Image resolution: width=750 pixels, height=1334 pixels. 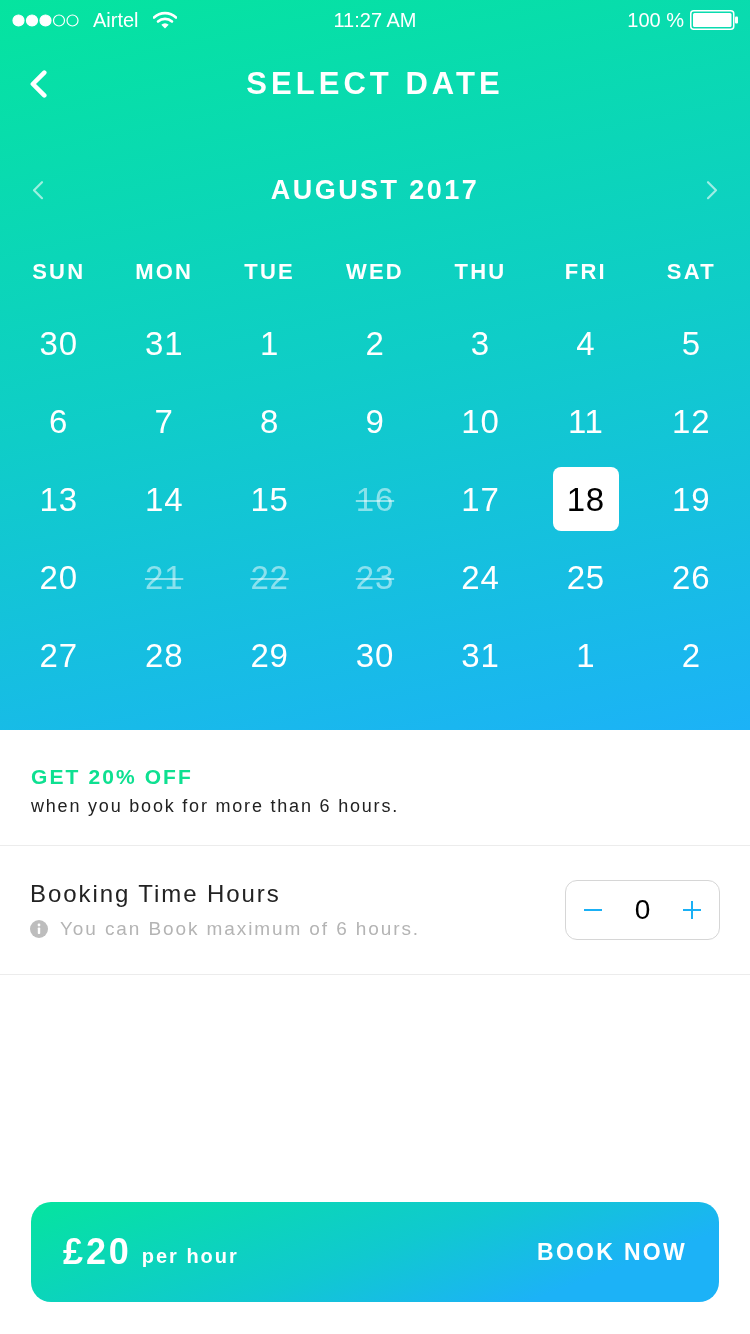 I want to click on price-unit: per hour, so click(x=190, y=1256).